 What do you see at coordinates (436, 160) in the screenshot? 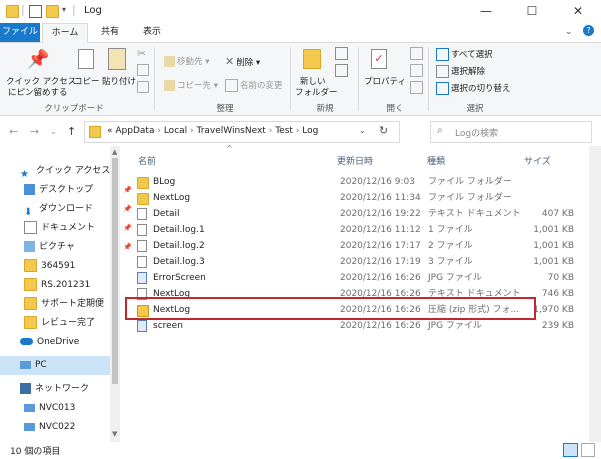
I see `column-header-type: 種類` at bounding box center [436, 160].